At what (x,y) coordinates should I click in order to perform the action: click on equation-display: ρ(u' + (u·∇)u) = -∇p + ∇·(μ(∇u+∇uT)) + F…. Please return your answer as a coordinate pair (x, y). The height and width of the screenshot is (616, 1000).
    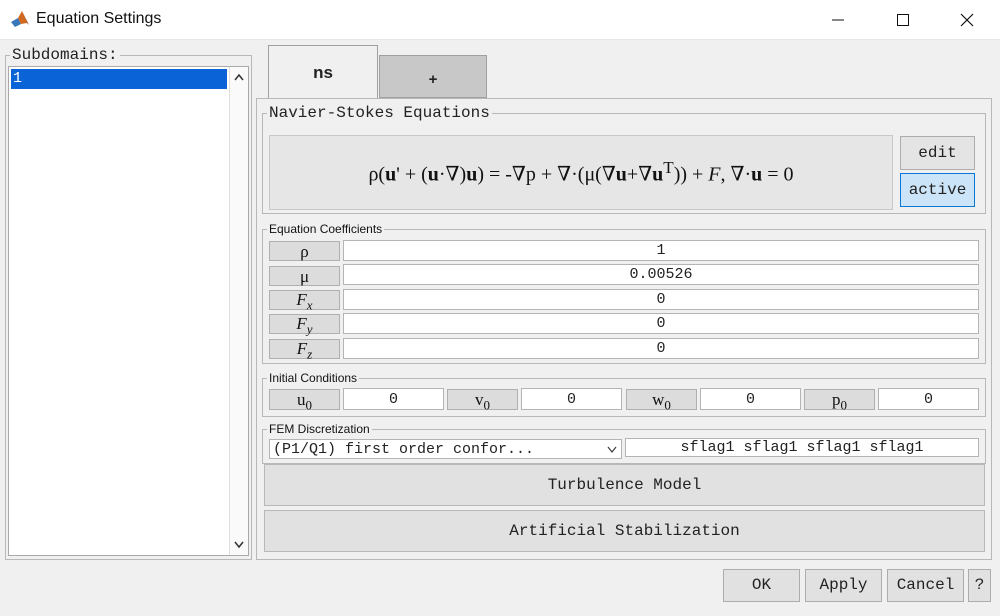
    Looking at the image, I should click on (581, 172).